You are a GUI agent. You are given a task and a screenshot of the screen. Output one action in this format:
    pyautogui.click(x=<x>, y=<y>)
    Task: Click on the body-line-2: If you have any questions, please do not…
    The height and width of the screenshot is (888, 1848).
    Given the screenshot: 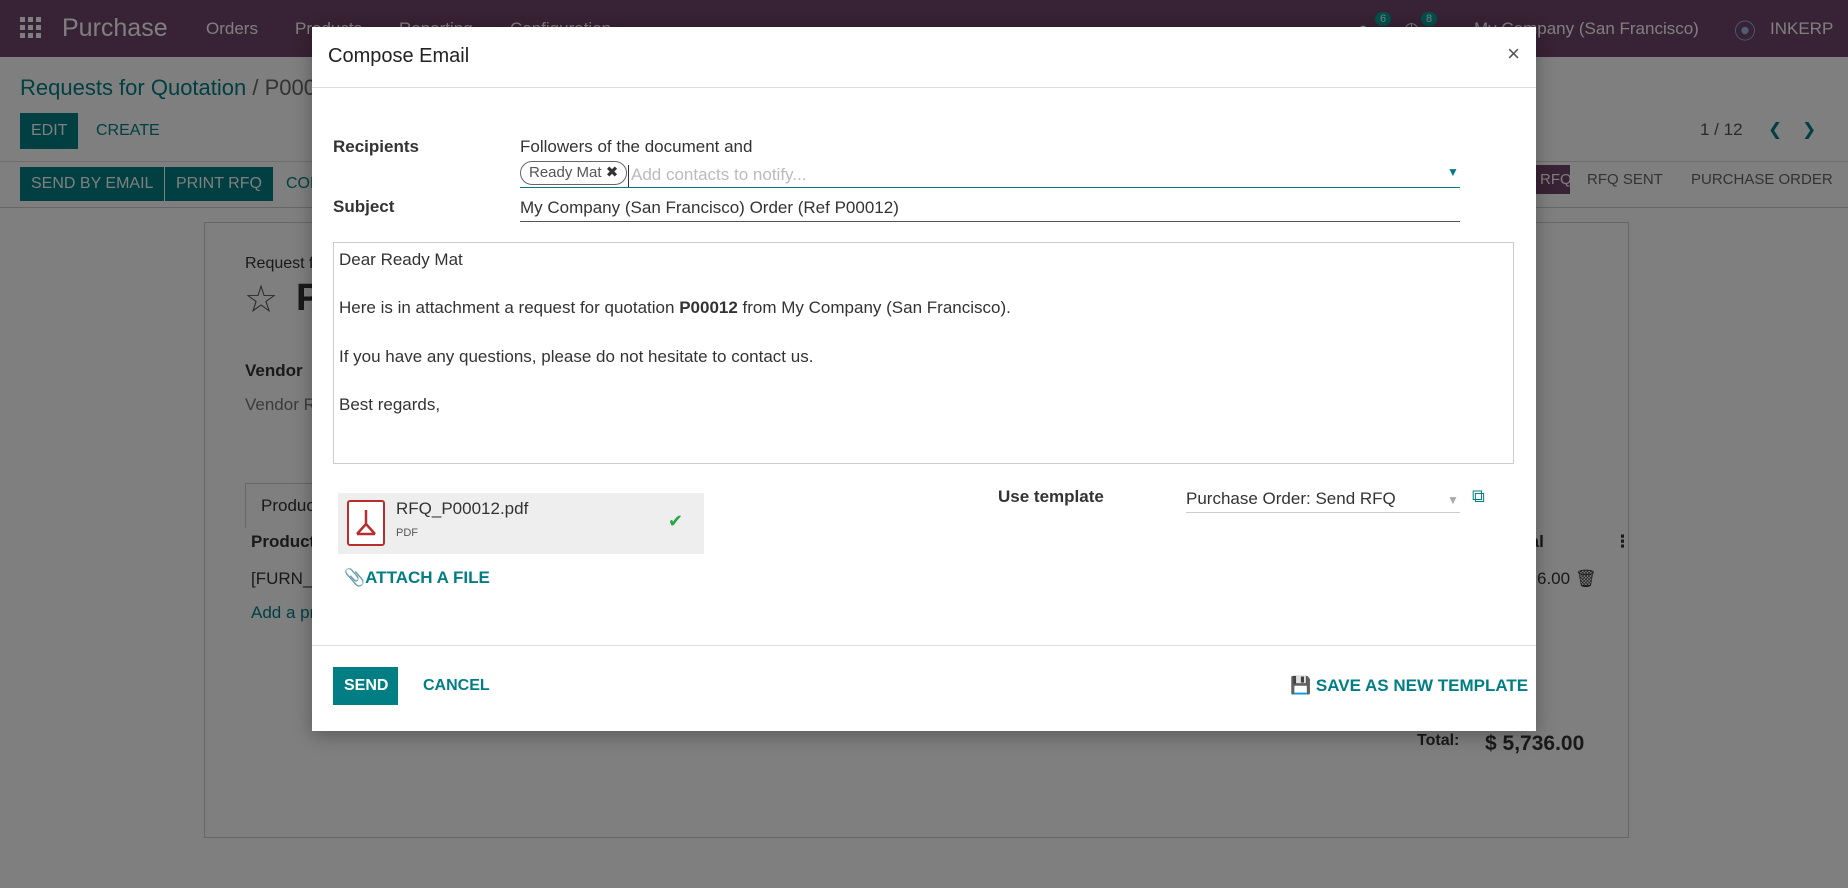 What is the action you would take?
    pyautogui.click(x=576, y=356)
    